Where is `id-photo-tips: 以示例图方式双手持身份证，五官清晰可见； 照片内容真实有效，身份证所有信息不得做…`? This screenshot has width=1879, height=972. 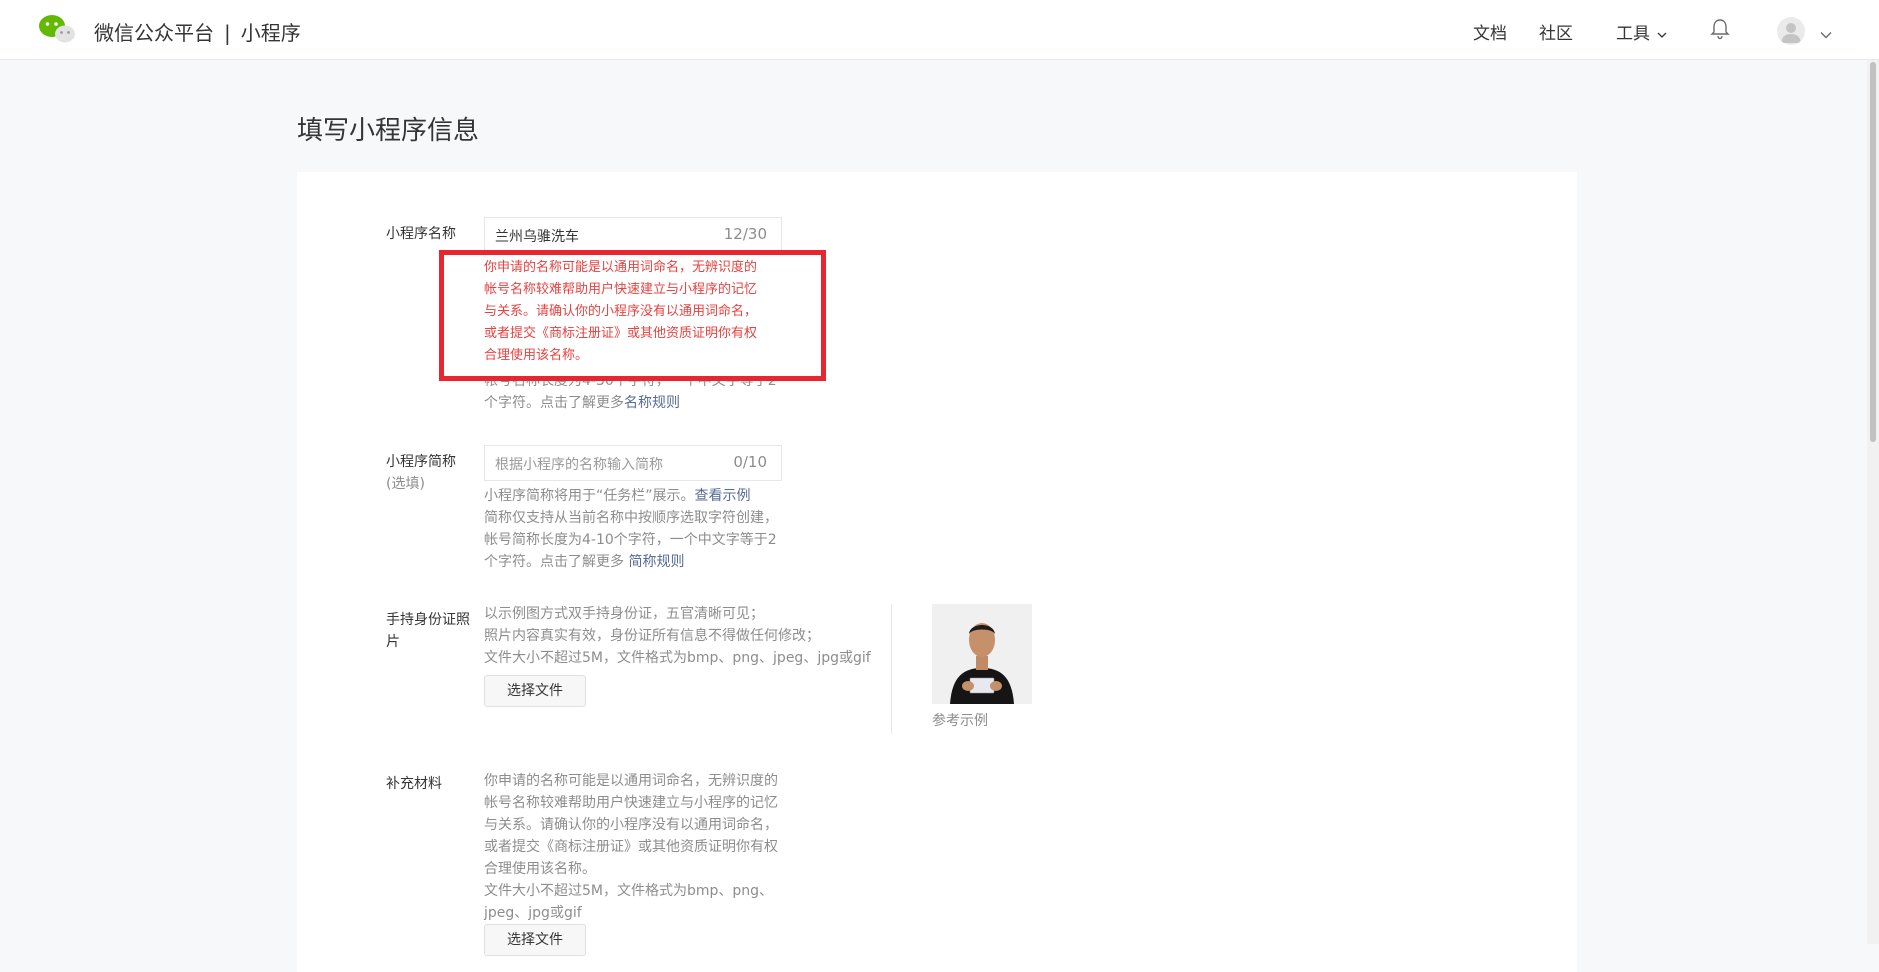 id-photo-tips: 以示例图方式双手持身份证，五官清晰可见； 照片内容真实有效，身份证所有信息不得做… is located at coordinates (677, 636).